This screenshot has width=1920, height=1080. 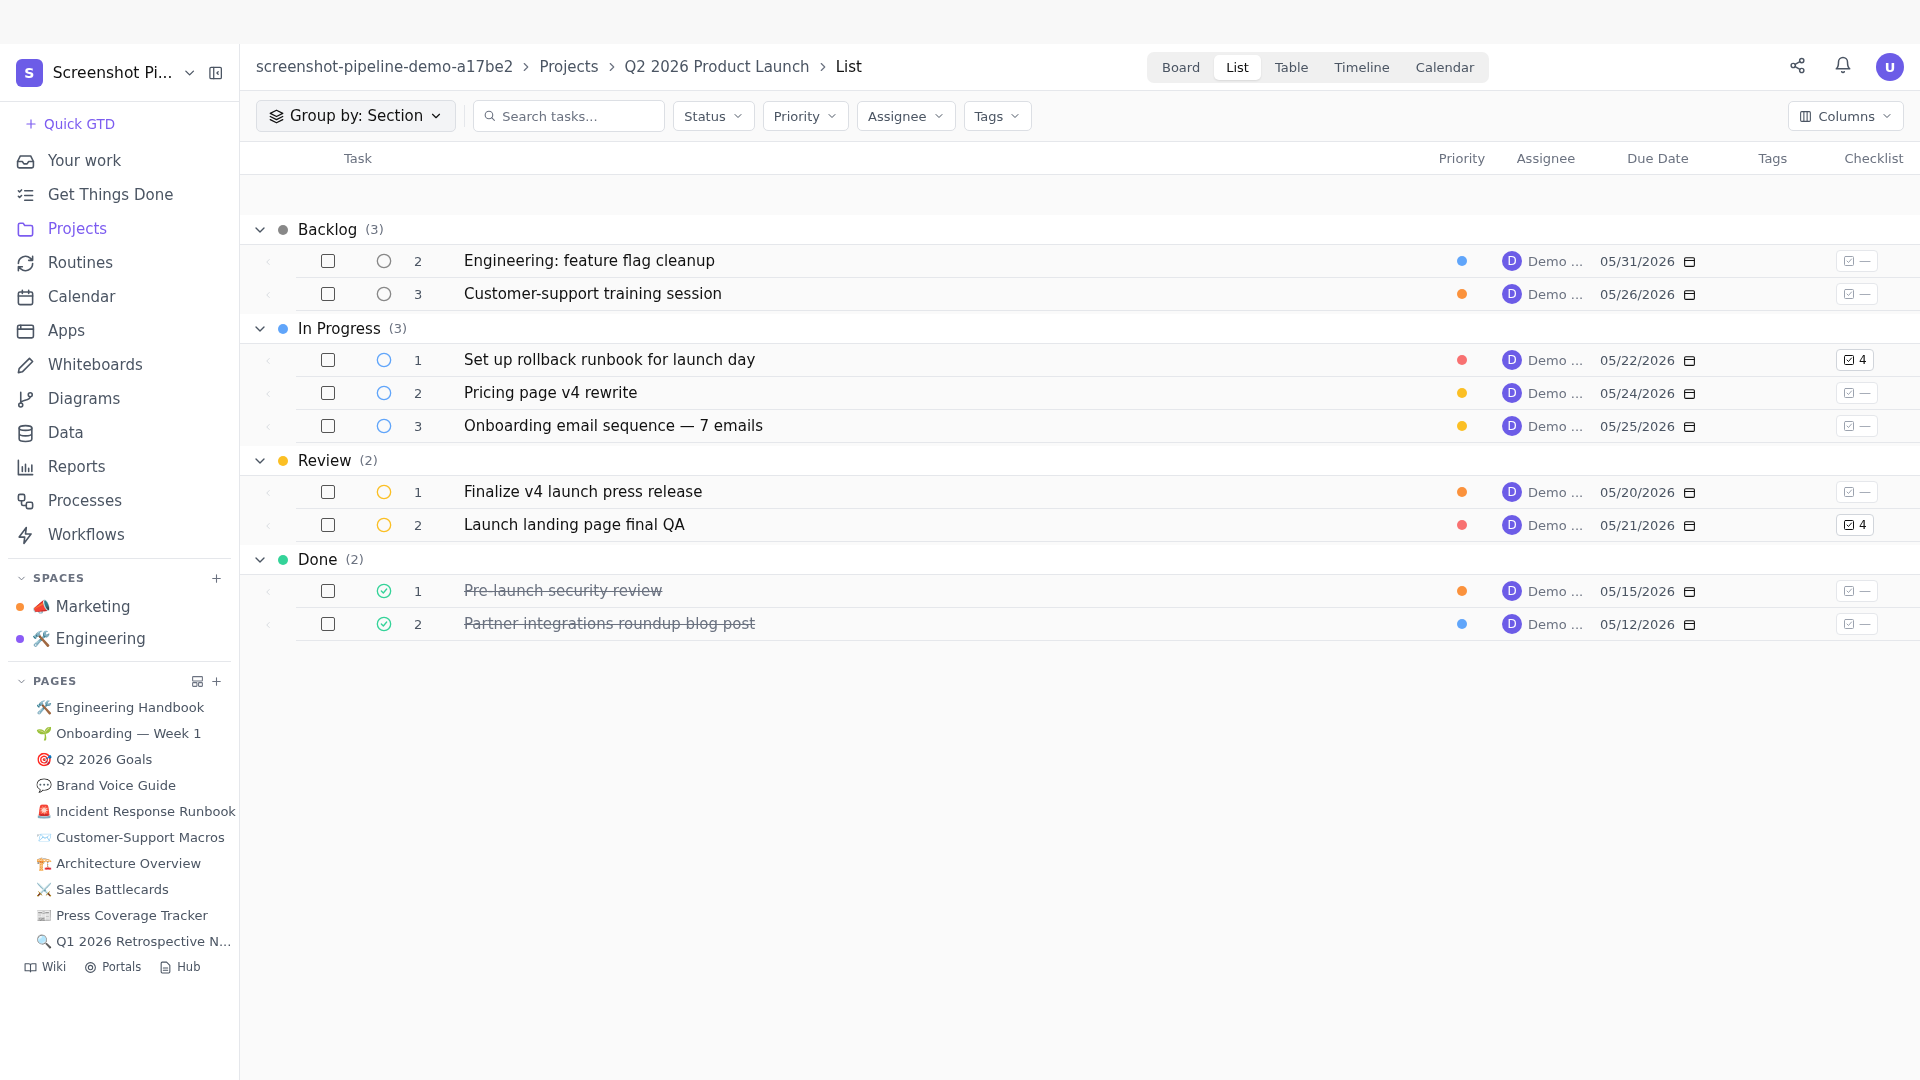 I want to click on task-title: Customer-support training session, so click(x=947, y=294).